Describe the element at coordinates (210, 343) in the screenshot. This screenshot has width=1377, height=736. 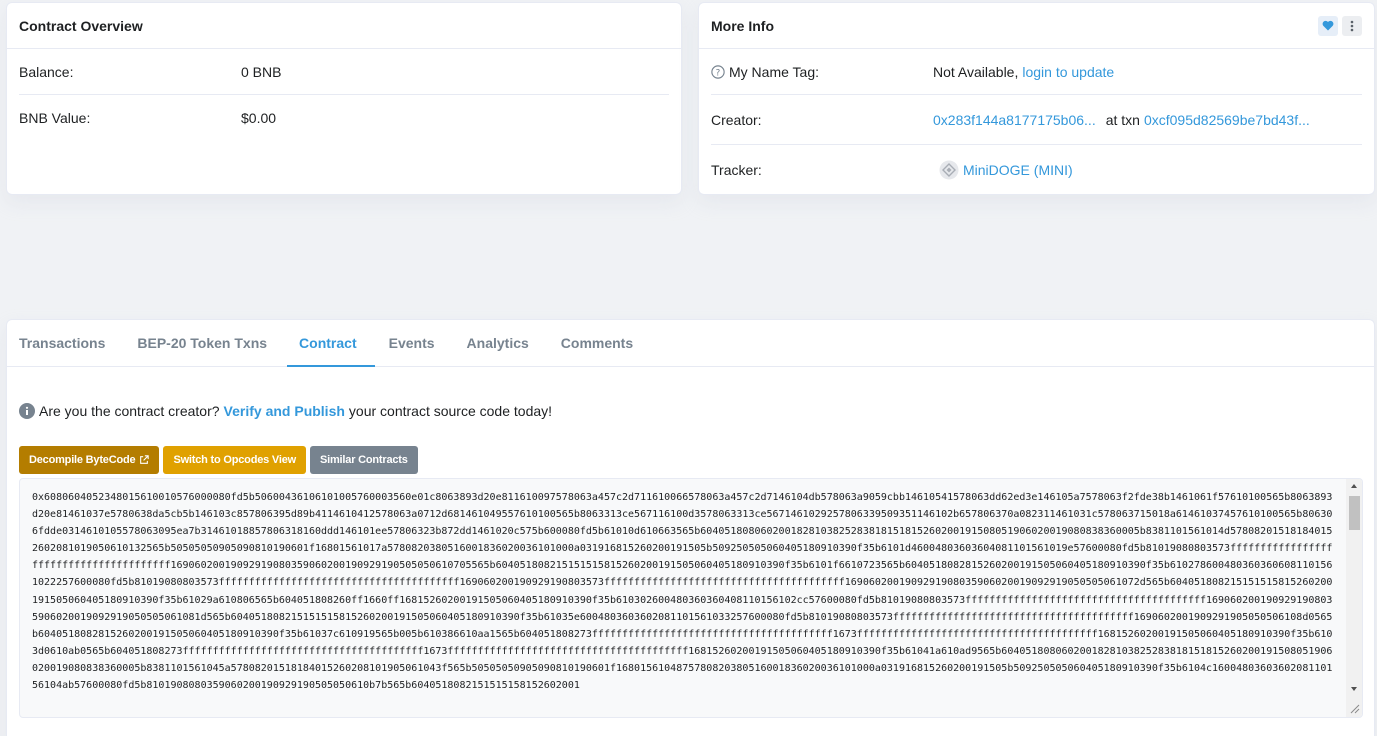
I see `tab-bep20-token-txns: BEP-20 Token Txns` at that location.